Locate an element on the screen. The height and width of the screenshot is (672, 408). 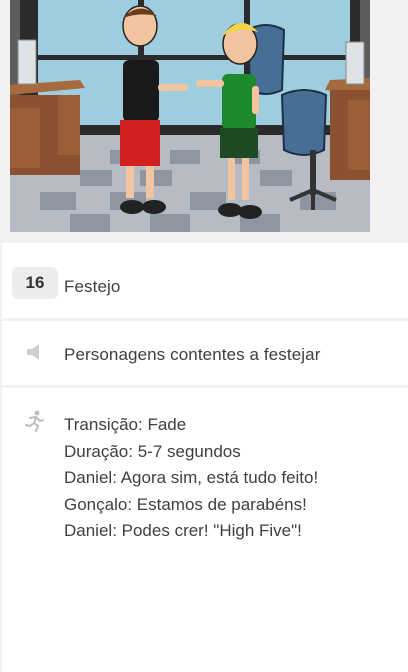
cell-title: Festejo is located at coordinates (92, 286).